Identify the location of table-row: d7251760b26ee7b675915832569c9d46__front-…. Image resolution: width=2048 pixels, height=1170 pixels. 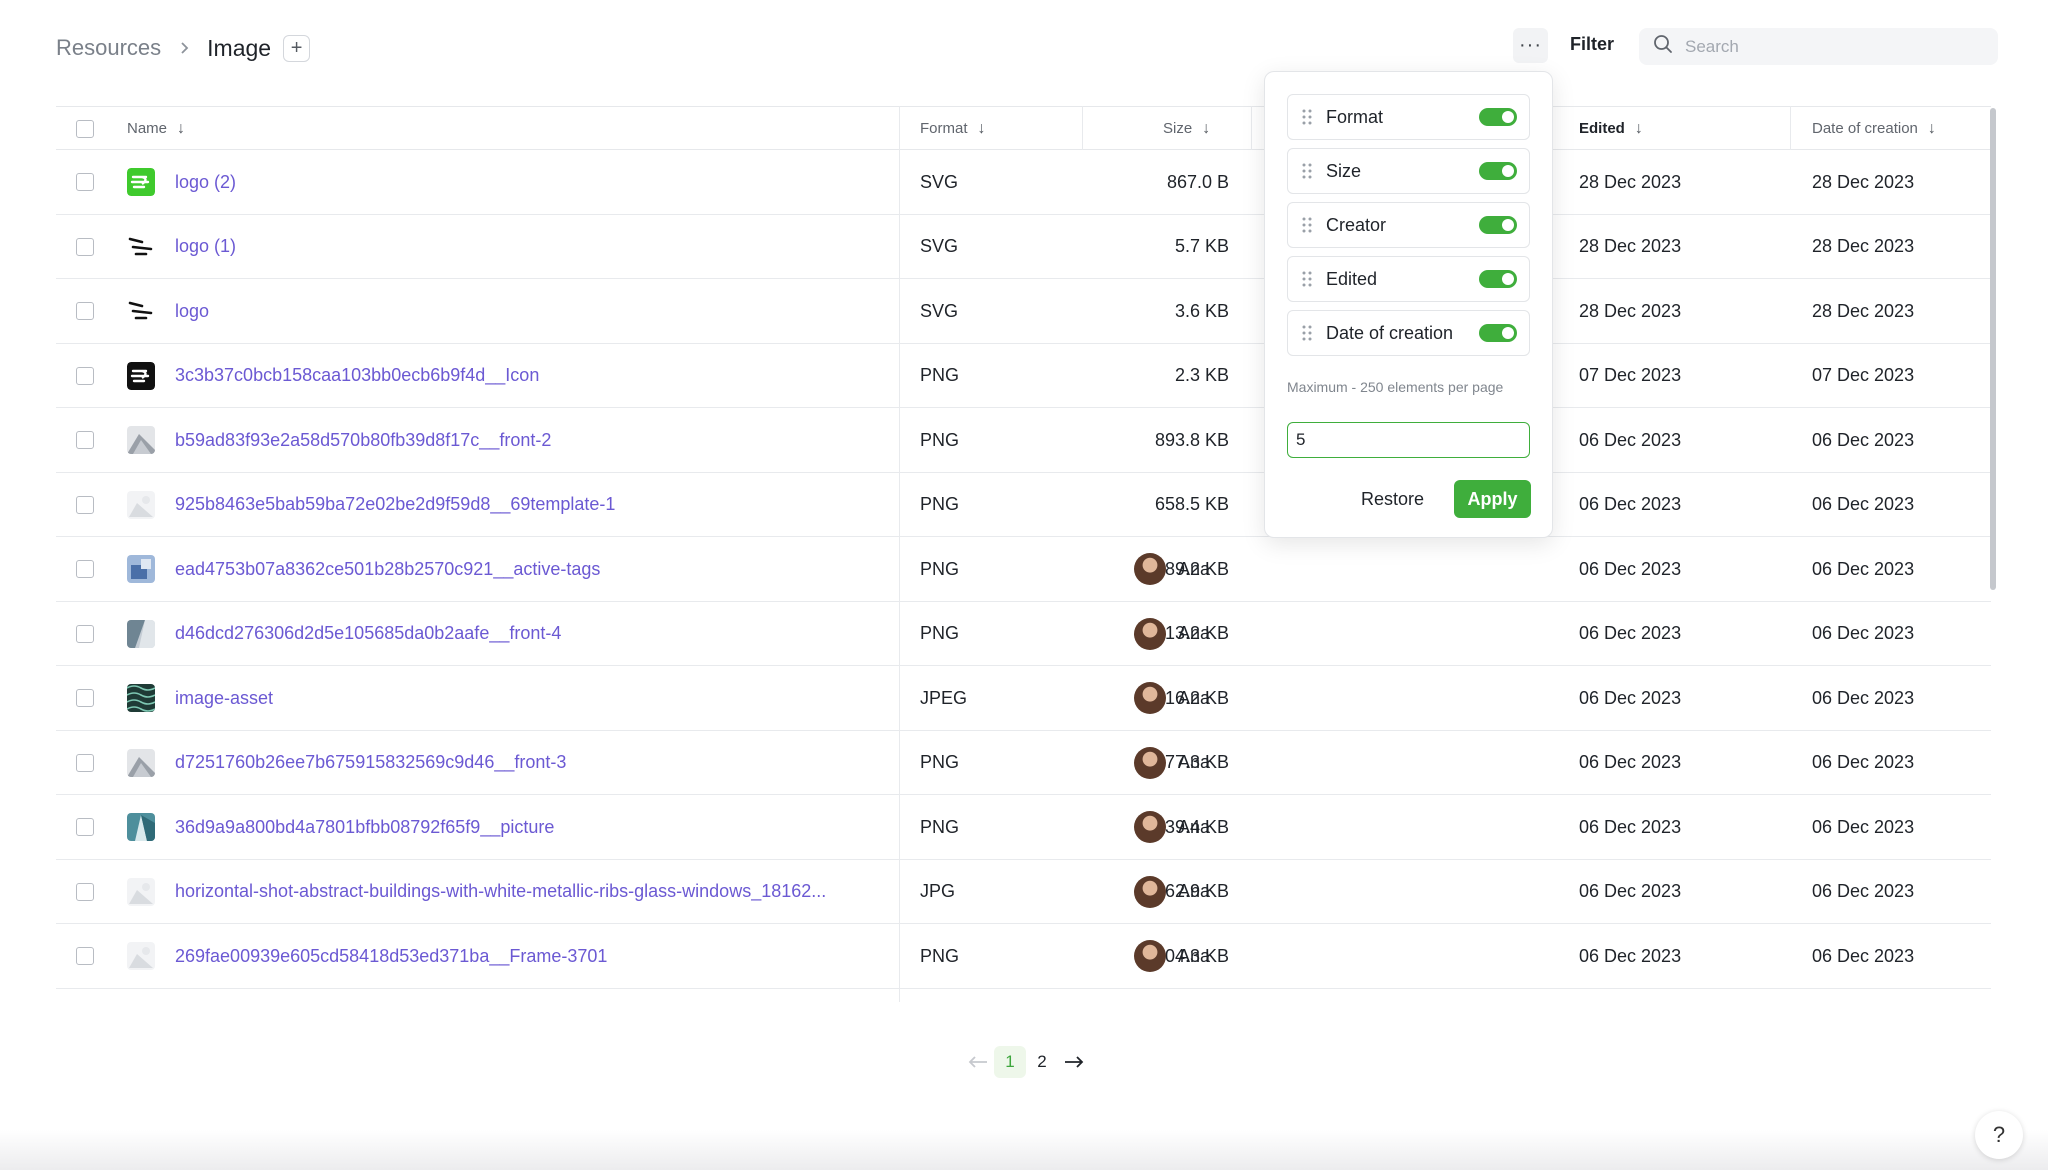
(1023, 763).